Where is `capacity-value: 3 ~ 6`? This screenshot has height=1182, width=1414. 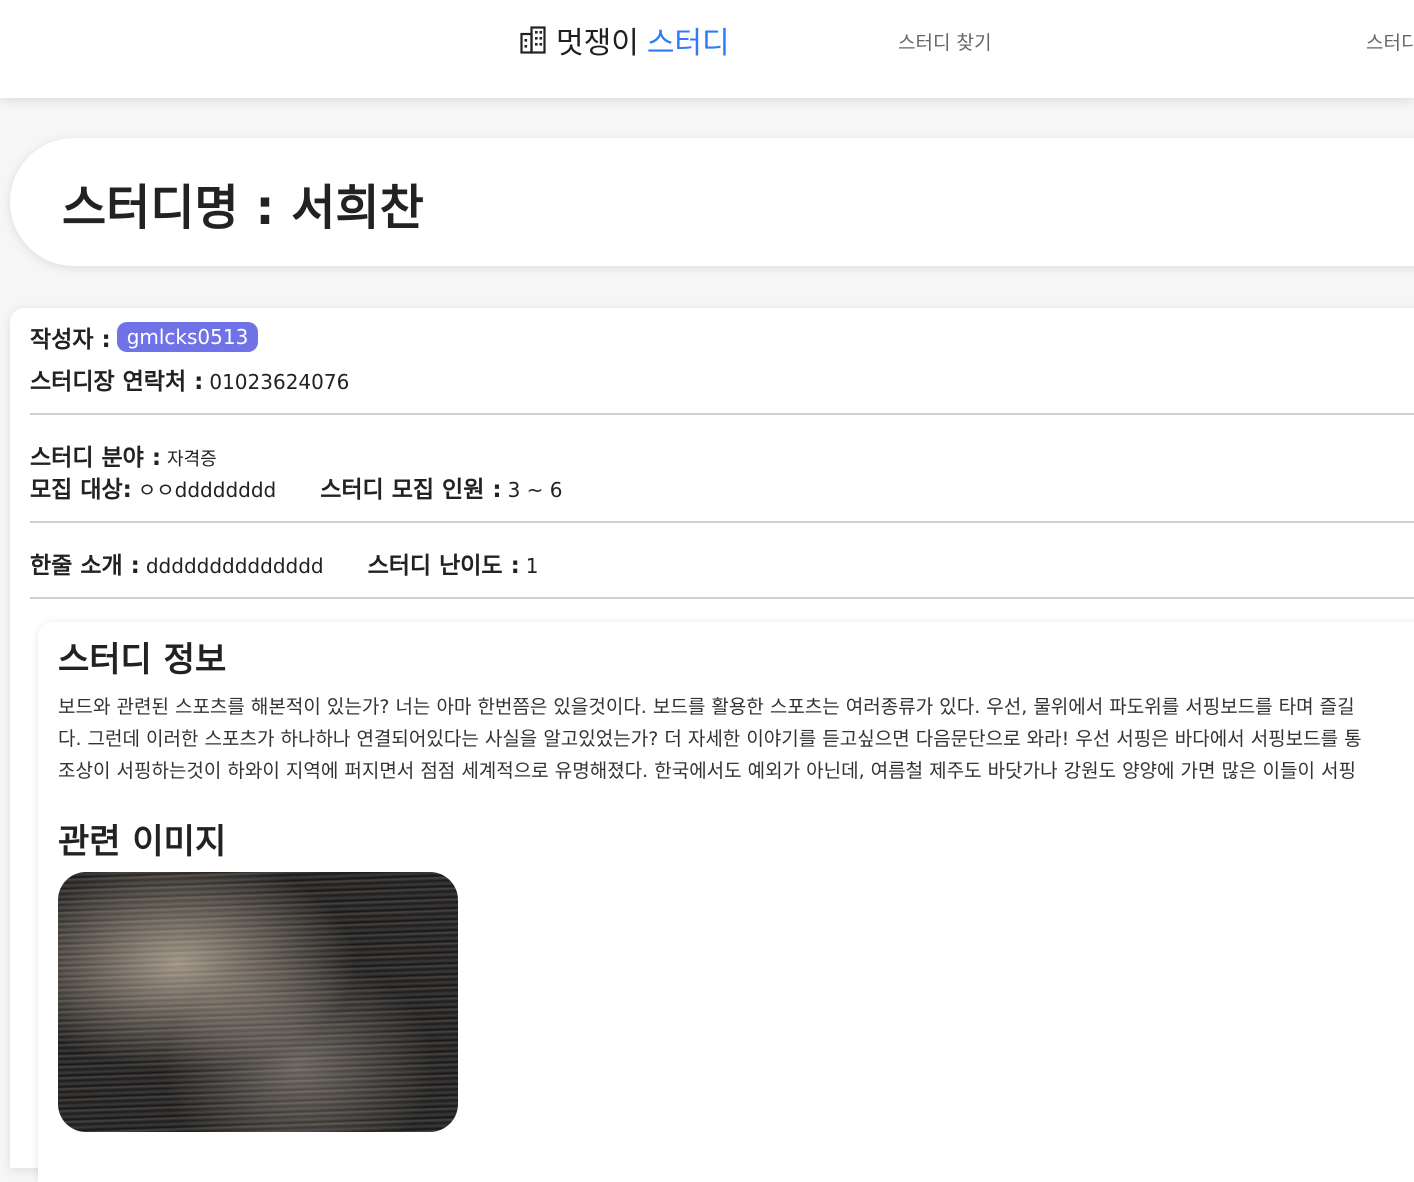
capacity-value: 3 ~ 6 is located at coordinates (535, 490).